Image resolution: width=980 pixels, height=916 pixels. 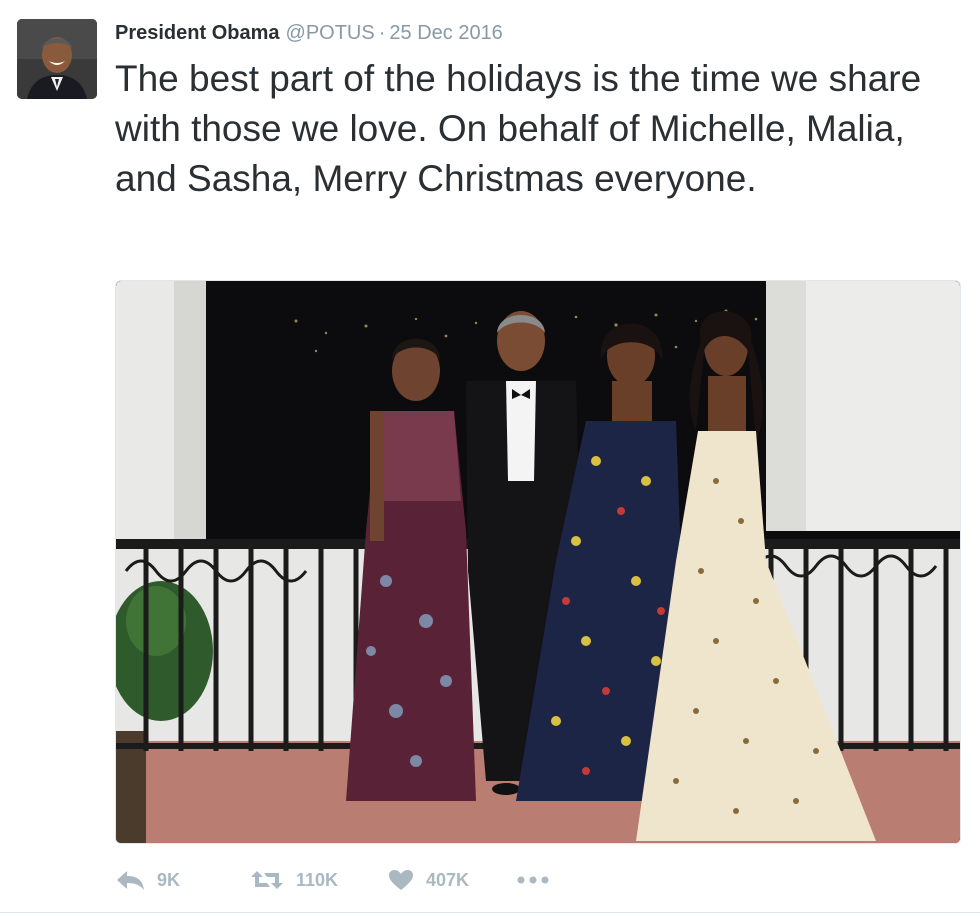 I want to click on avatar-image, so click(x=57, y=59).